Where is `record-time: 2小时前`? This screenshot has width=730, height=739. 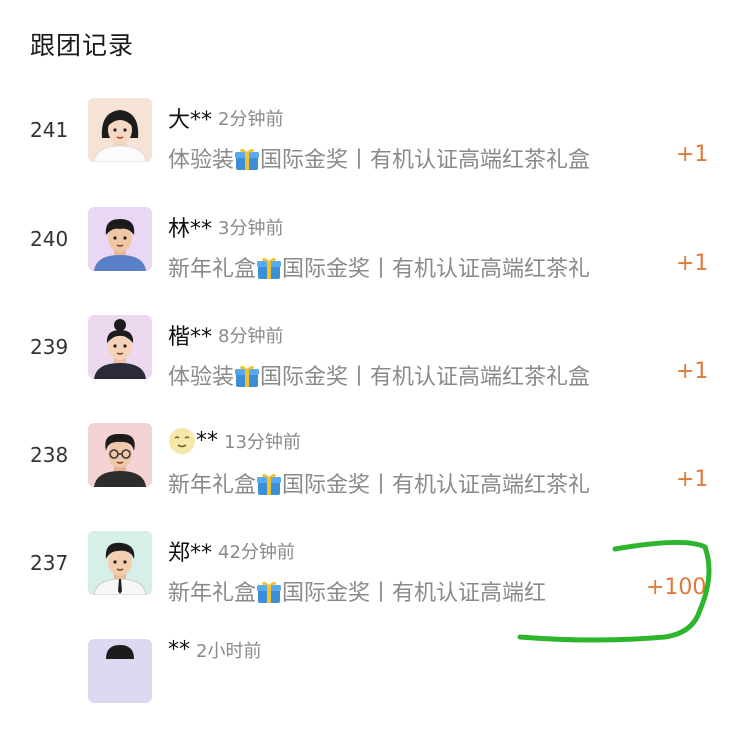 record-time: 2小时前 is located at coordinates (229, 651).